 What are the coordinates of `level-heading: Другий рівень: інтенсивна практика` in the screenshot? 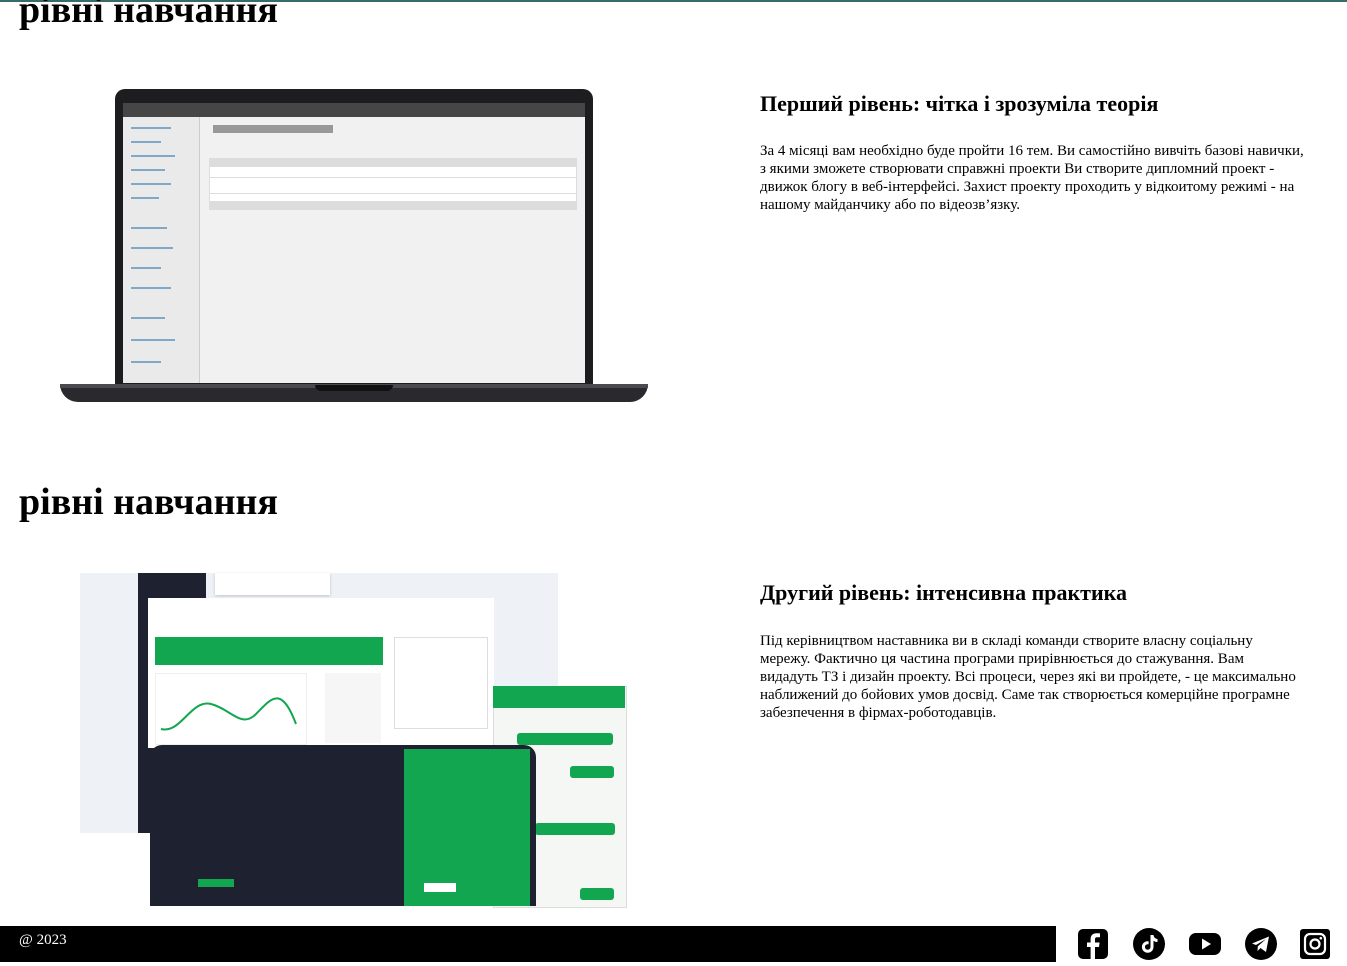 It's located at (943, 592).